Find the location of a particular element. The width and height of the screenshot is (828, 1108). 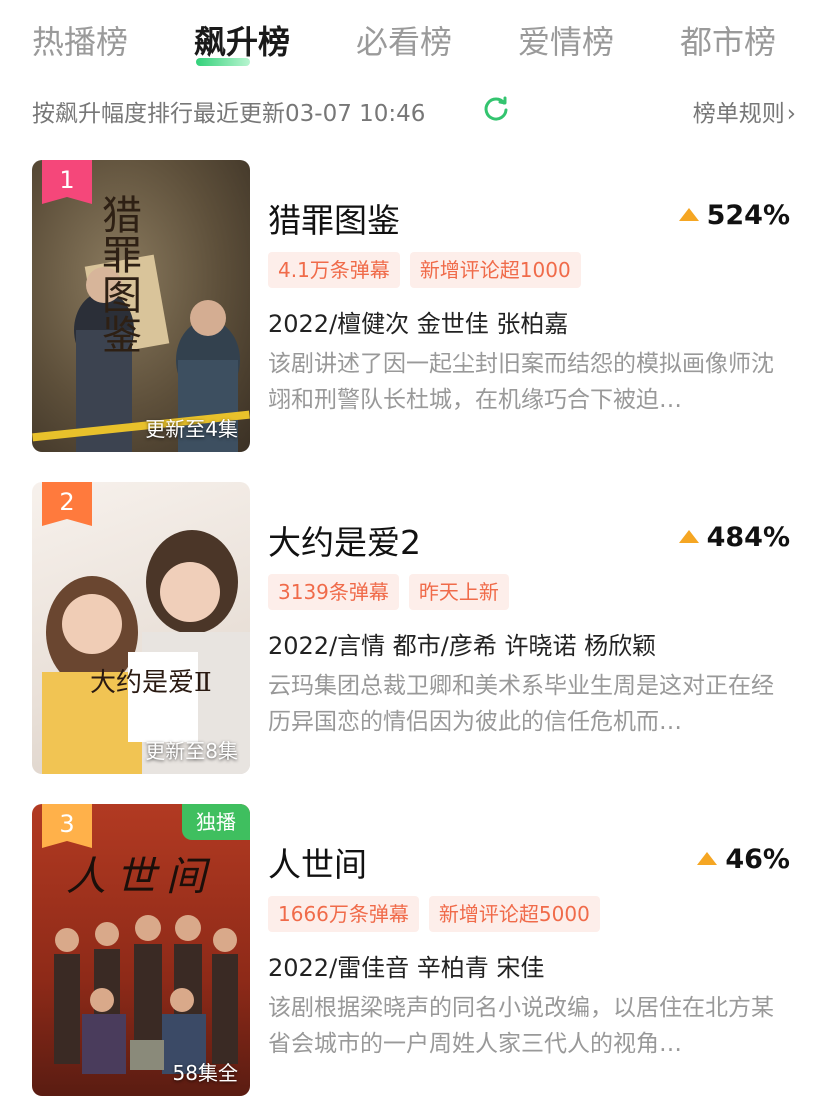

show-title: 猎罪图鉴 is located at coordinates (334, 218).